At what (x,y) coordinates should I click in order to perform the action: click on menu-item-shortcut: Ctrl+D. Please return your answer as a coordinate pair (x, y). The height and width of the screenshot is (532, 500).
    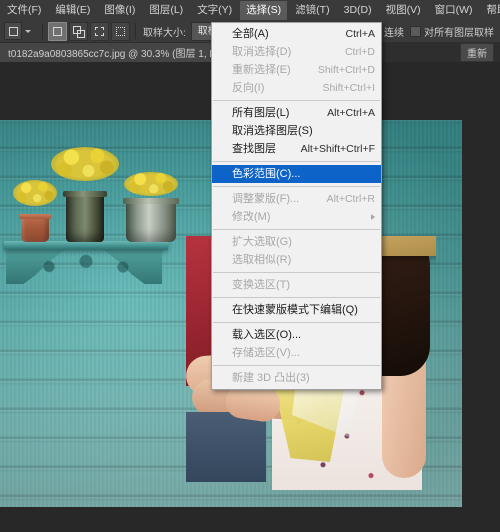
    Looking at the image, I should click on (359, 52).